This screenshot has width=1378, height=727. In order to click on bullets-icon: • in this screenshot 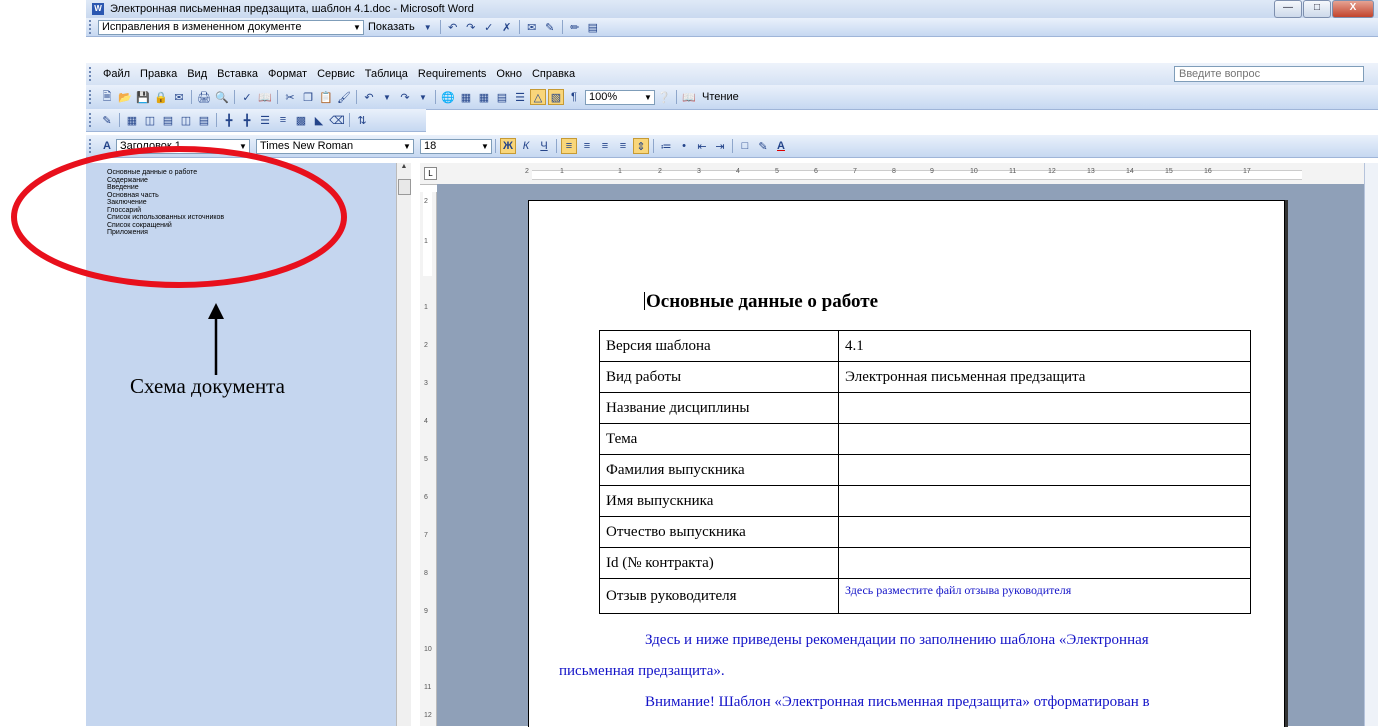, I will do `click(684, 146)`.